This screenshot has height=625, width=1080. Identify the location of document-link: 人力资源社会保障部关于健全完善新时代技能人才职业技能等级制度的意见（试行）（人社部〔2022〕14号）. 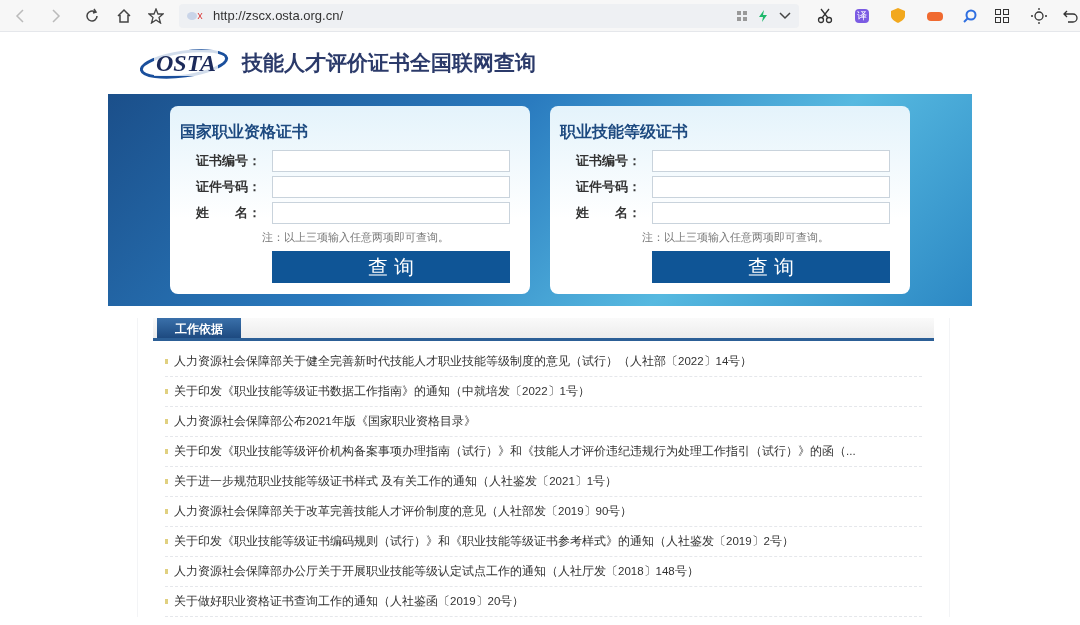
(463, 361).